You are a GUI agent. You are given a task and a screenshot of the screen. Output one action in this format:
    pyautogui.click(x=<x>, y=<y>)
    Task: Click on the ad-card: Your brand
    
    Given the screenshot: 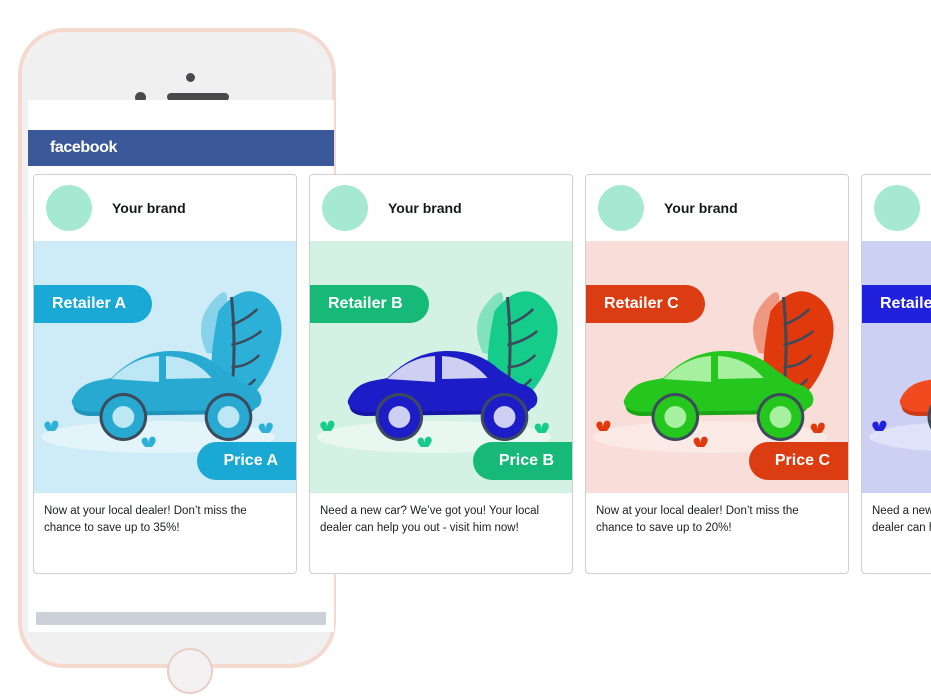 What is the action you would take?
    pyautogui.click(x=896, y=374)
    